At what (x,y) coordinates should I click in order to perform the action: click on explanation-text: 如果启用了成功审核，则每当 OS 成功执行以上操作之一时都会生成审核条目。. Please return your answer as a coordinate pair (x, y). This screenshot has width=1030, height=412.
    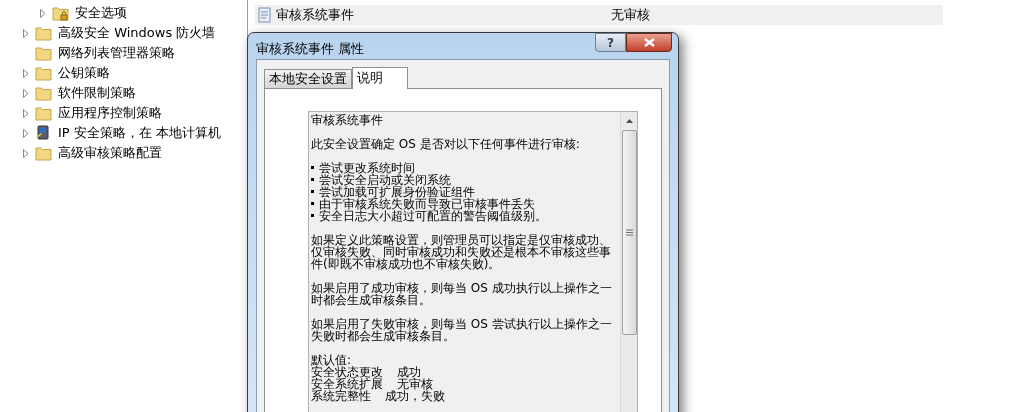
    Looking at the image, I should click on (462, 293).